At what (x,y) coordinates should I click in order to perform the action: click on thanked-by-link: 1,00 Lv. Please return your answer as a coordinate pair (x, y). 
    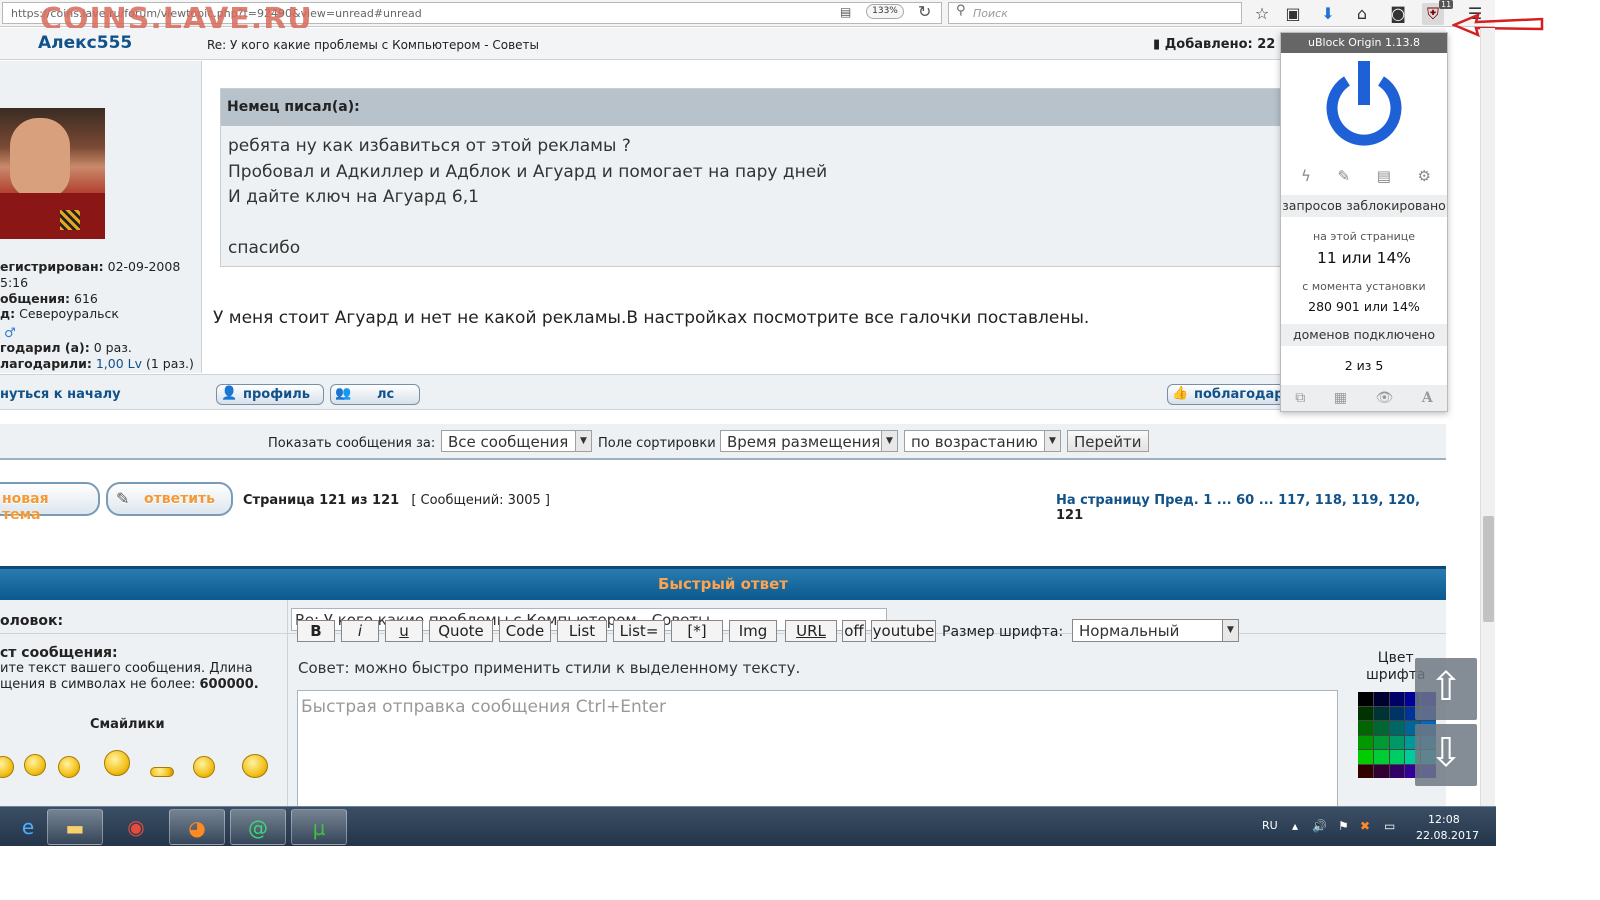
    Looking at the image, I should click on (119, 363).